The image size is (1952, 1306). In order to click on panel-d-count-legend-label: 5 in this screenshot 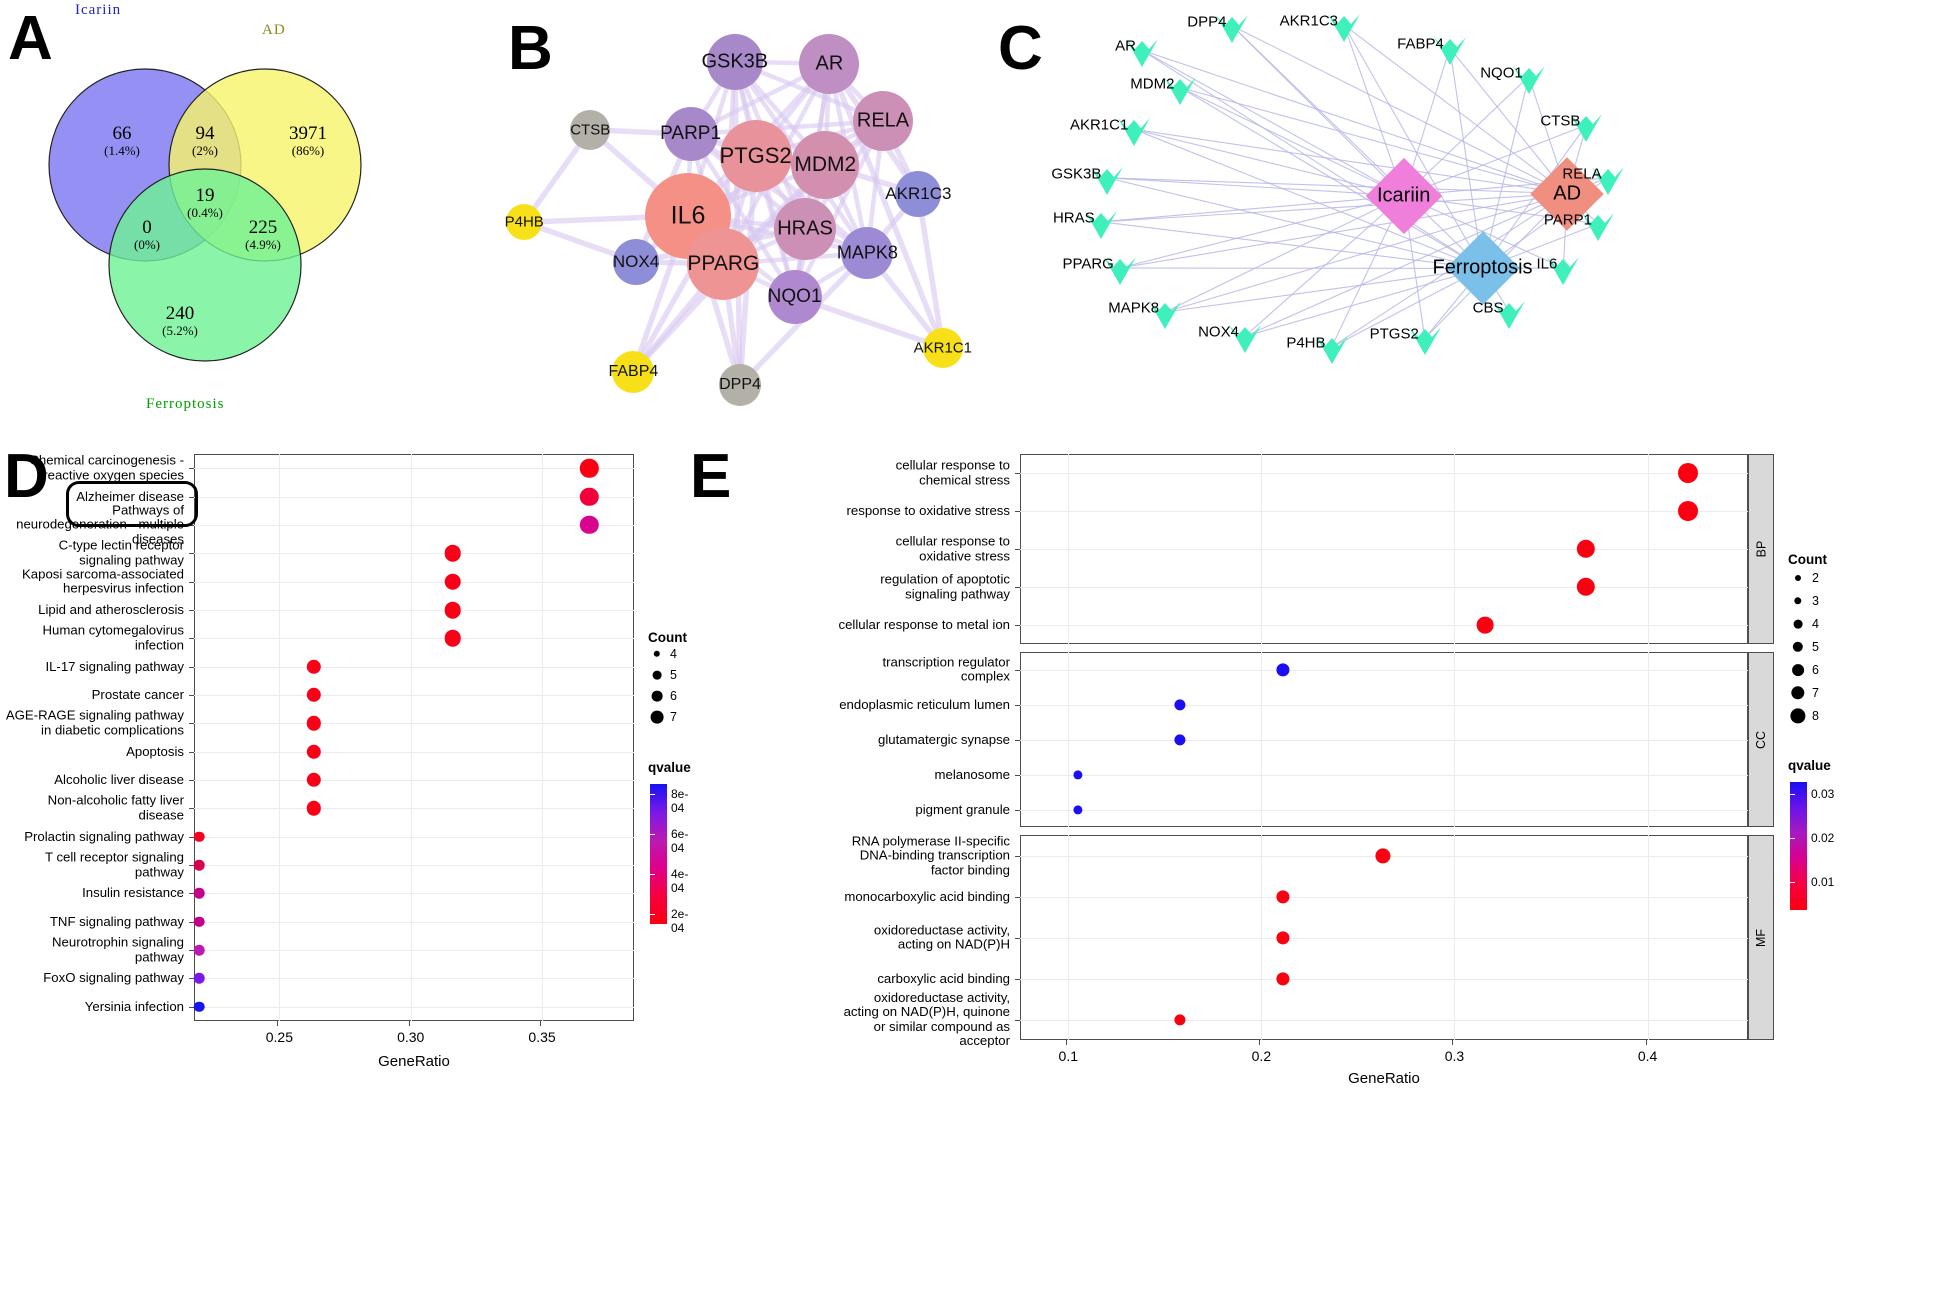, I will do `click(673, 675)`.